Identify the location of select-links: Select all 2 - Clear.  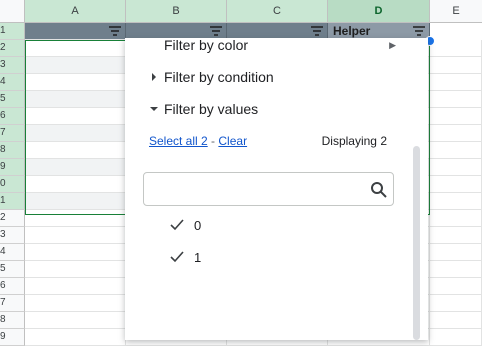
(198, 141).